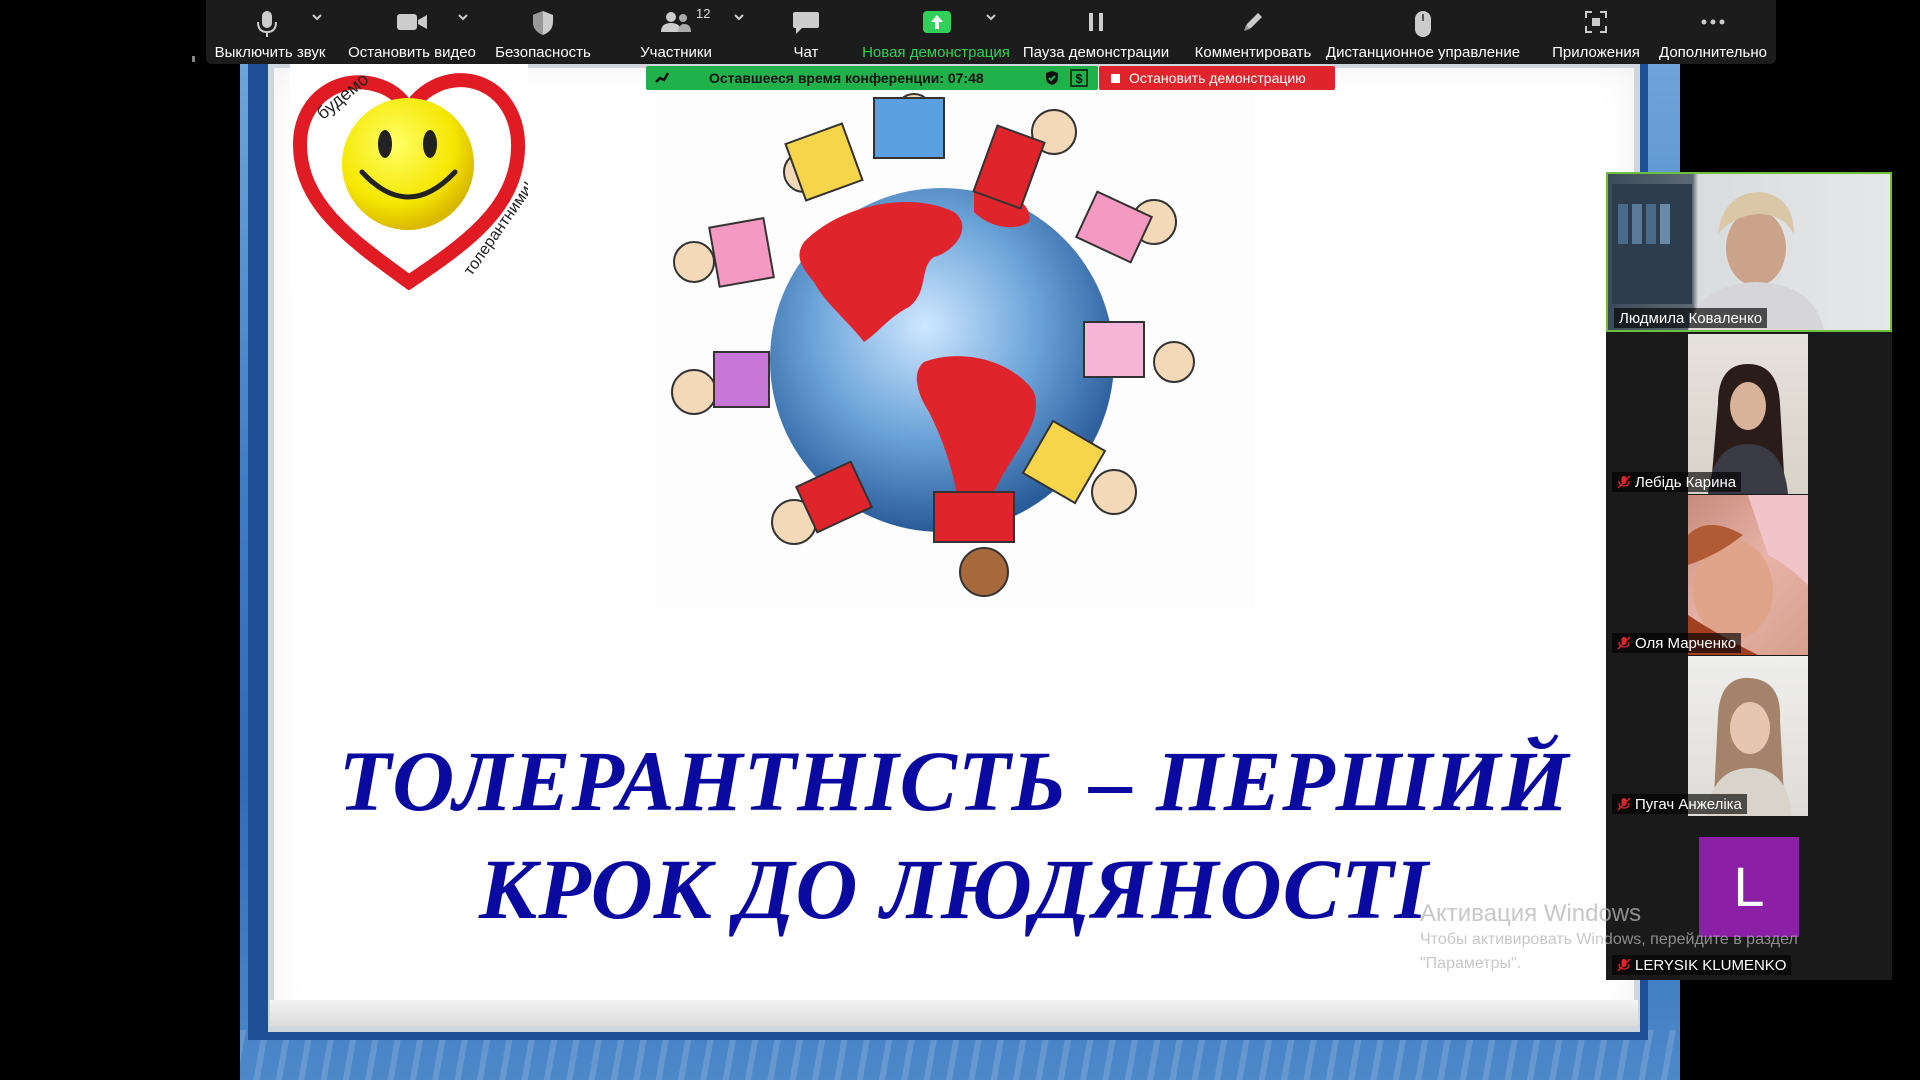 The height and width of the screenshot is (1080, 1920). I want to click on pause-icon, so click(1096, 22).